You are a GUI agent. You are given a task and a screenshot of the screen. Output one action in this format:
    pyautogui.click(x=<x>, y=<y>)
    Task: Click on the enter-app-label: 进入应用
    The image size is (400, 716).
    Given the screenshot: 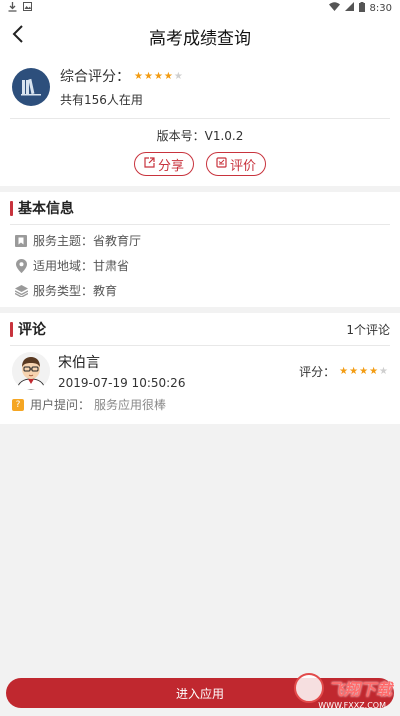 What is the action you would take?
    pyautogui.click(x=199, y=693)
    